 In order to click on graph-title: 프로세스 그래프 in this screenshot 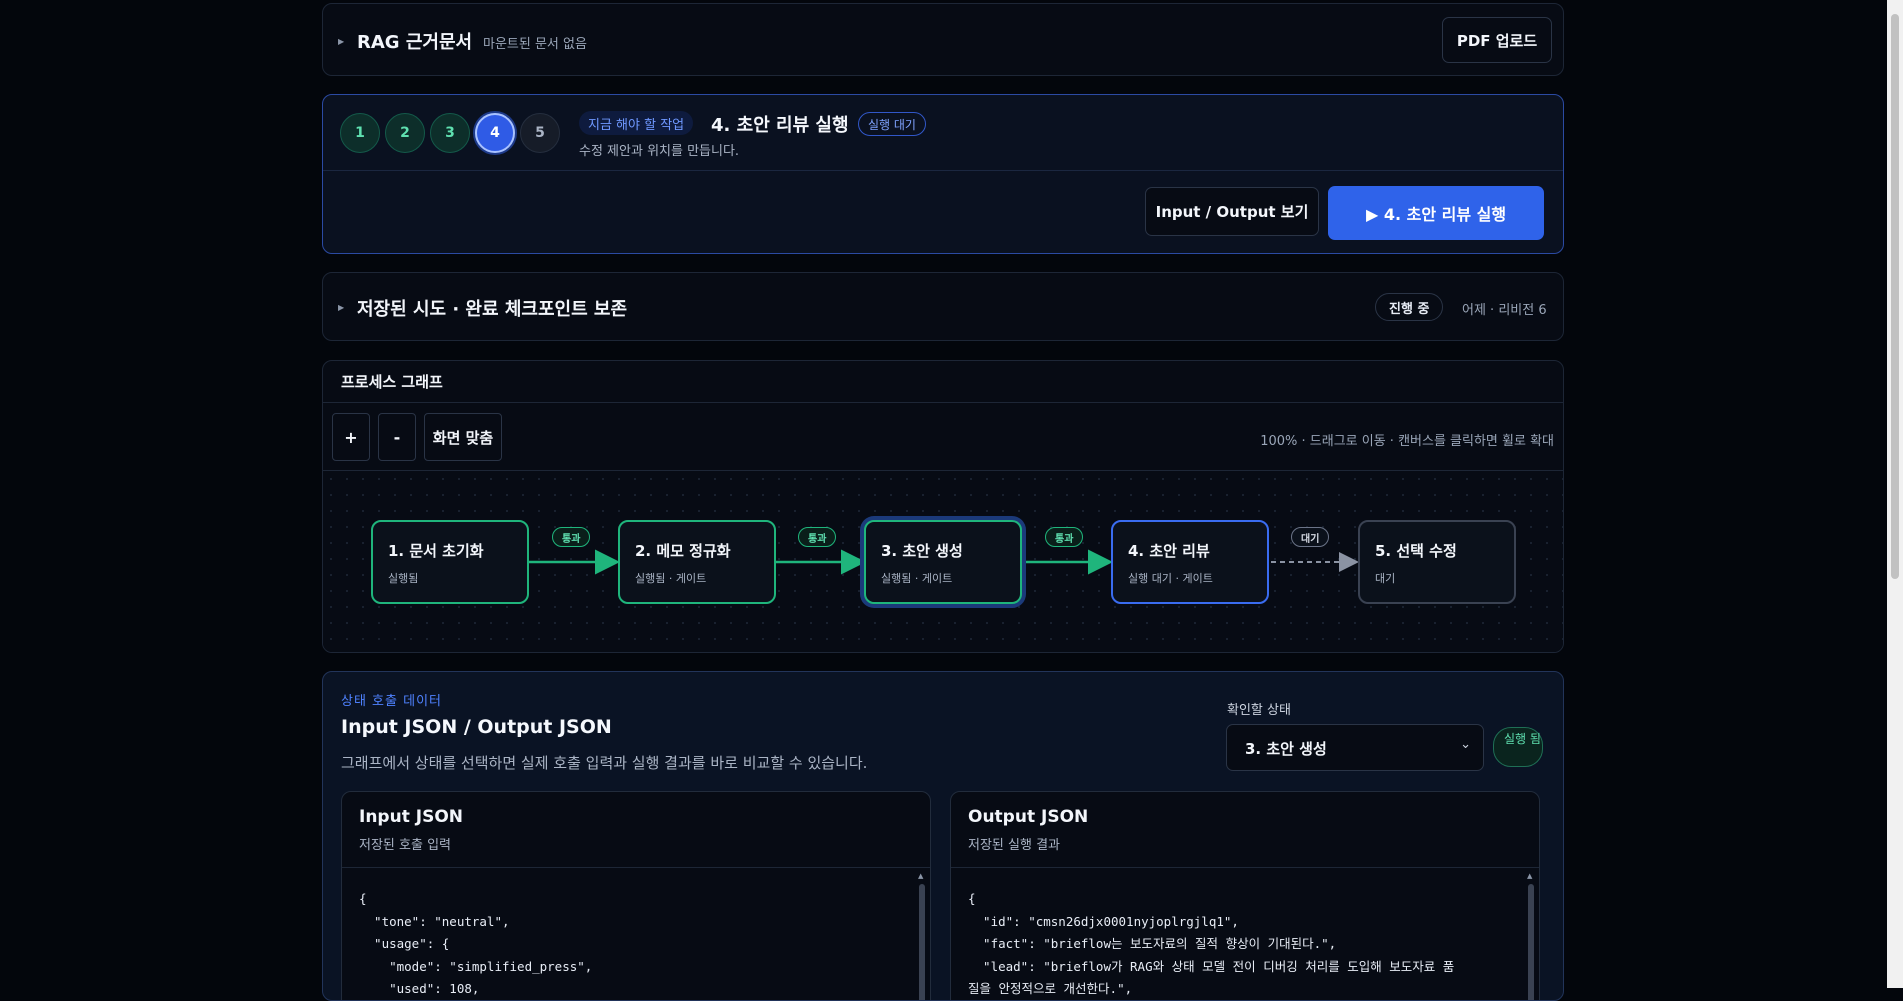, I will do `click(392, 382)`.